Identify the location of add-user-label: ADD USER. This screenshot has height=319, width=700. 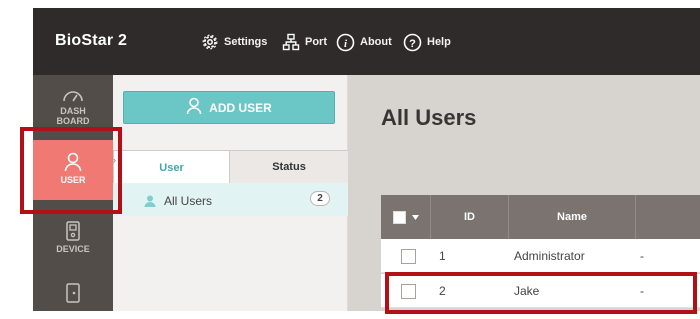
(240, 107).